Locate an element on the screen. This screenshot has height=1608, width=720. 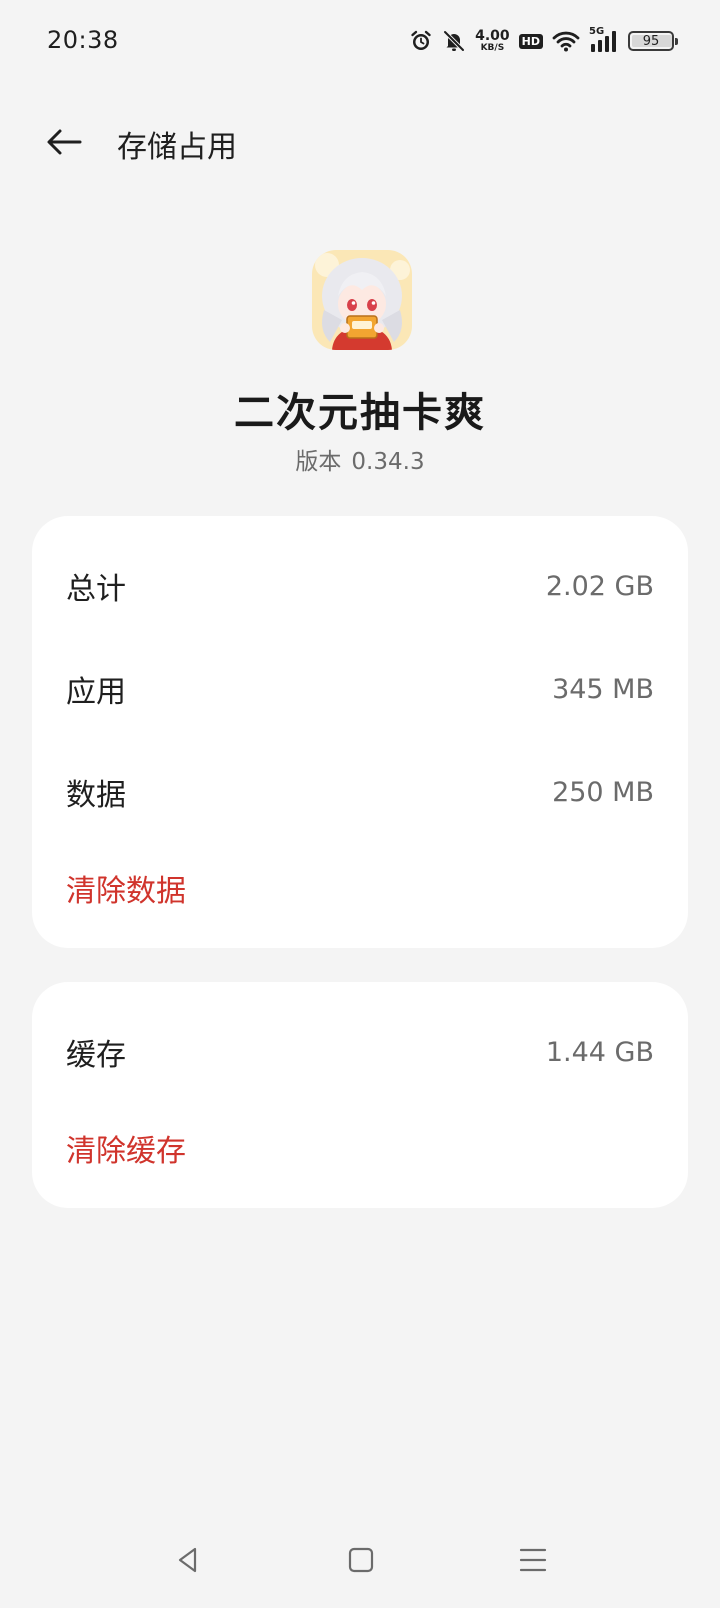
square-home-icon is located at coordinates (361, 1560).